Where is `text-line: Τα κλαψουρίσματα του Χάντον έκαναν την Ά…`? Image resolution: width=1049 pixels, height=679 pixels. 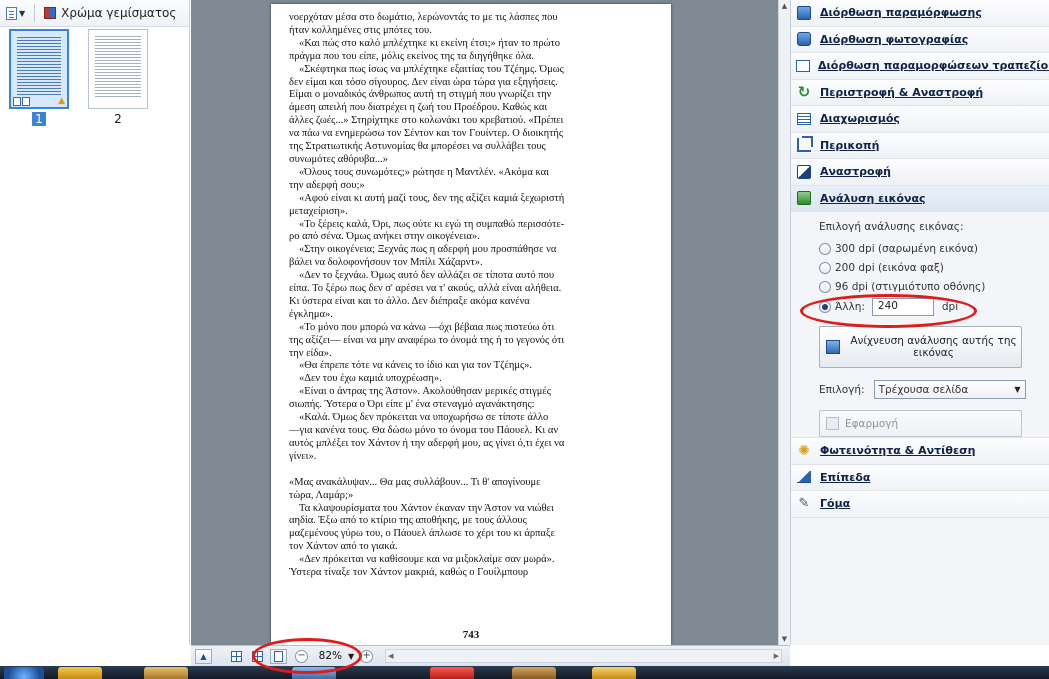
text-line: Τα κλαψουρίσματα του Χάντον έκαναν την Ά… is located at coordinates (426, 508).